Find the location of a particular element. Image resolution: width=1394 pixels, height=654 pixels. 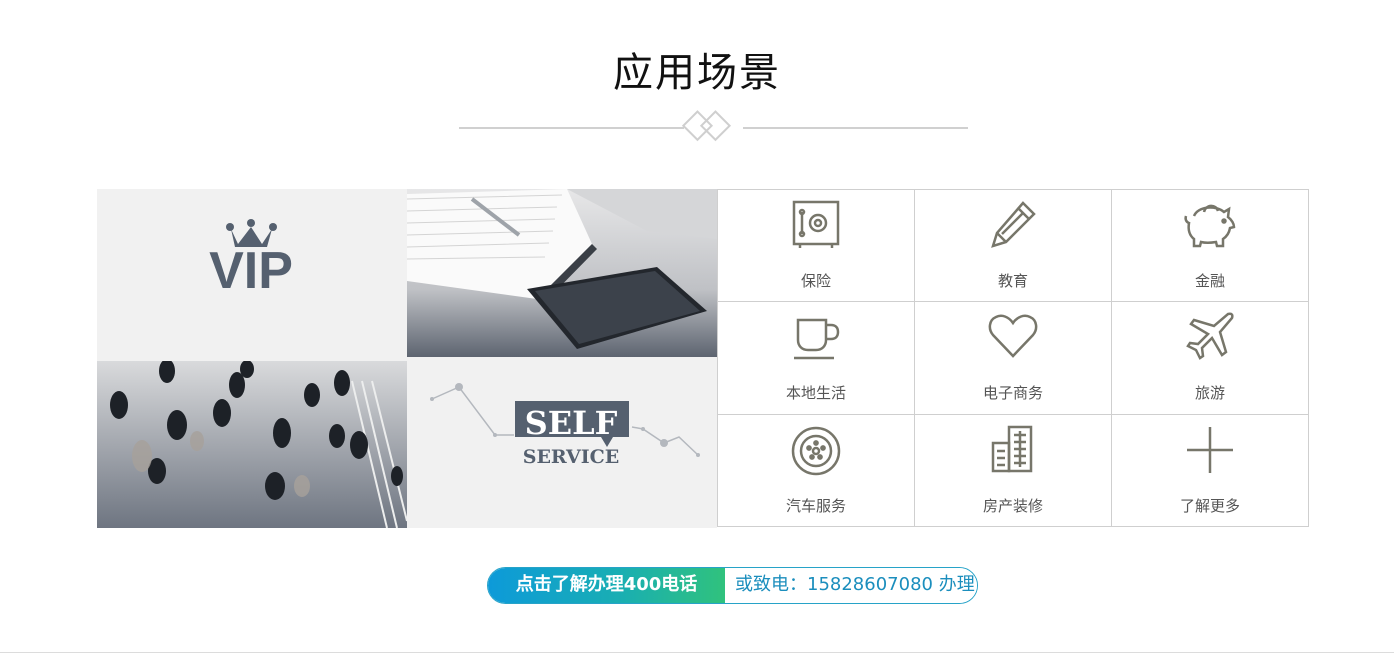

scenario-travel: 旅游 is located at coordinates (1210, 358).